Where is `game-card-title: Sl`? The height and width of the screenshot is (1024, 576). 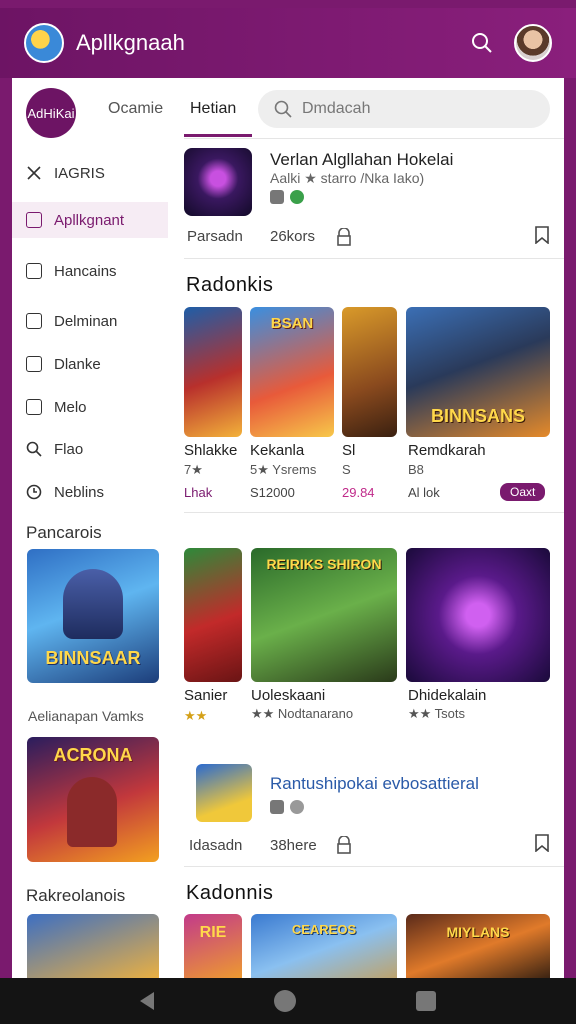
game-card-title: Sl is located at coordinates (348, 450).